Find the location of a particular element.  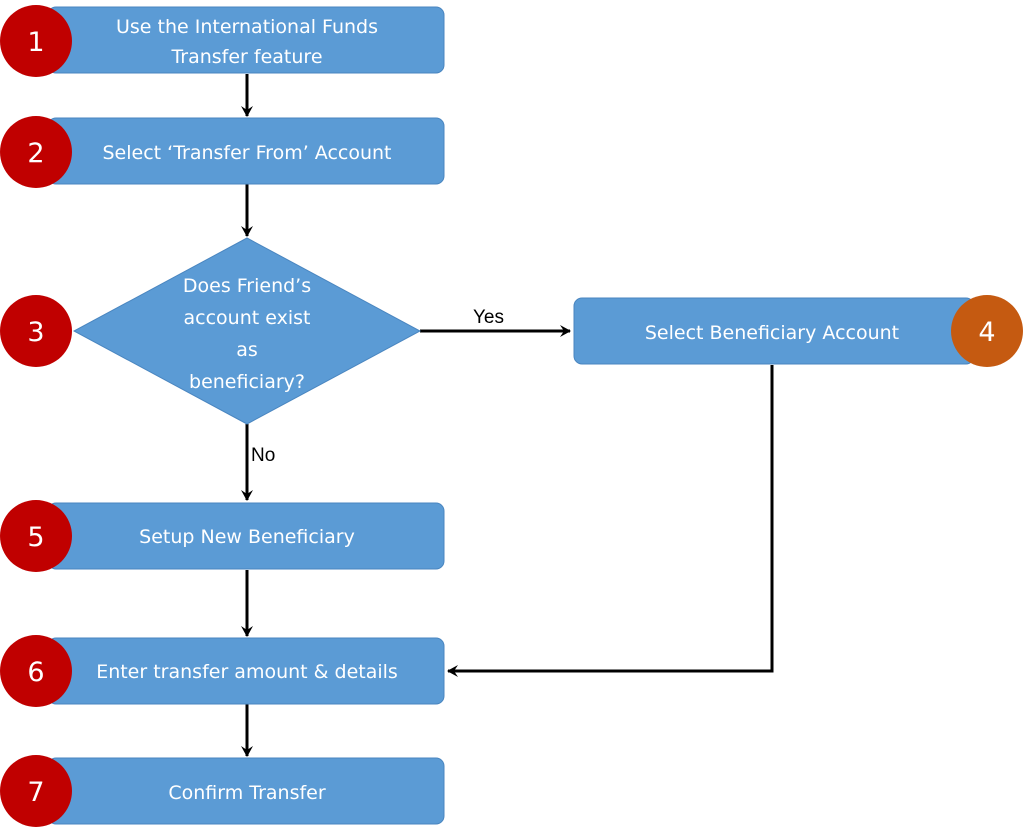

step-2-label: Select ‘Transfer From’ Account is located at coordinates (247, 153).